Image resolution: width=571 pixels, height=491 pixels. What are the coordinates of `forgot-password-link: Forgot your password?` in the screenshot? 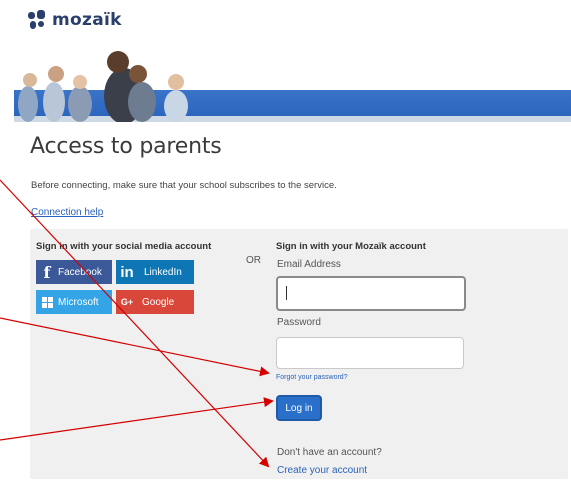 It's located at (312, 377).